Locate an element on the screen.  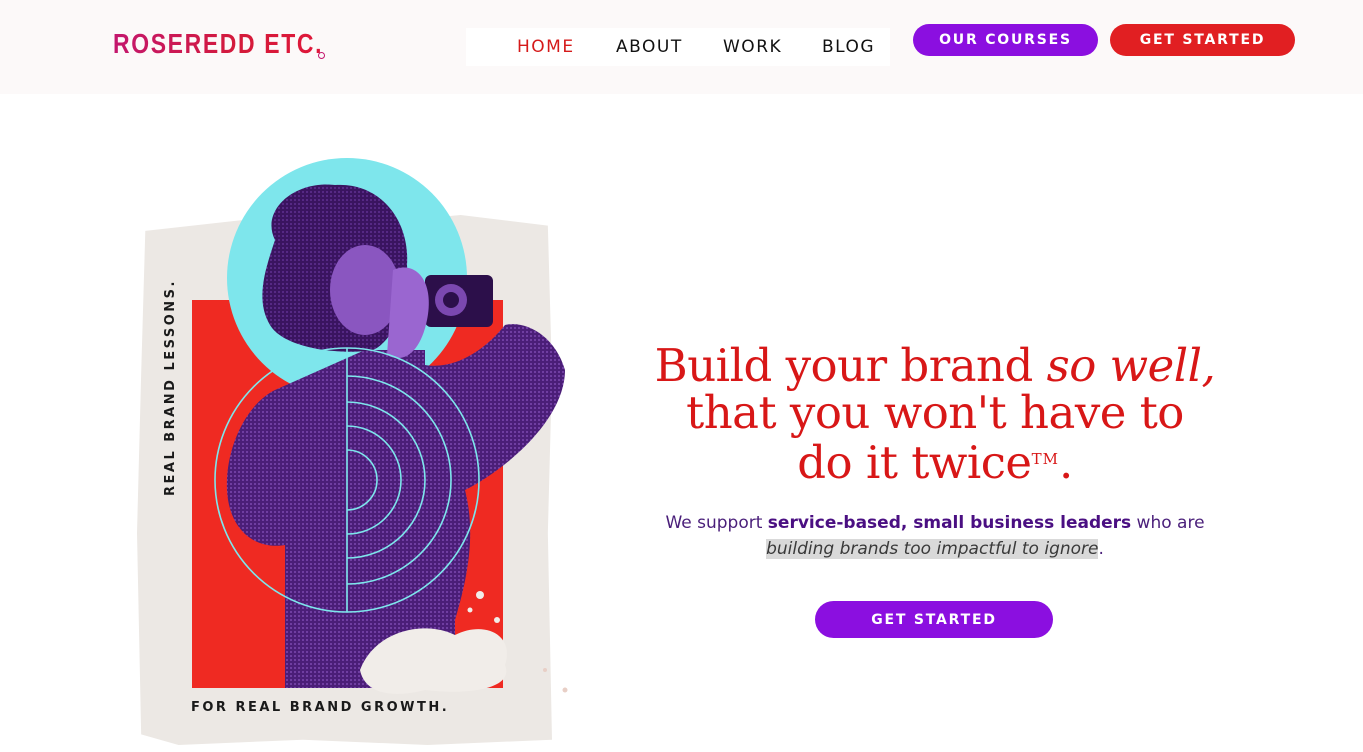
headline-italic: so well, is located at coordinates (1131, 365).